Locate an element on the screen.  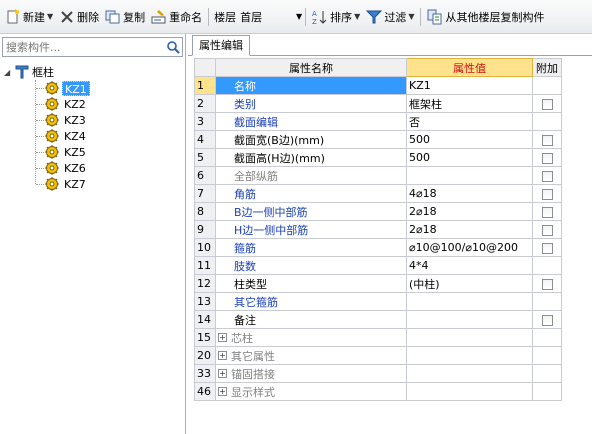
property-row: 8 B边一侧中部筋 2⌀18 is located at coordinates (378, 211).